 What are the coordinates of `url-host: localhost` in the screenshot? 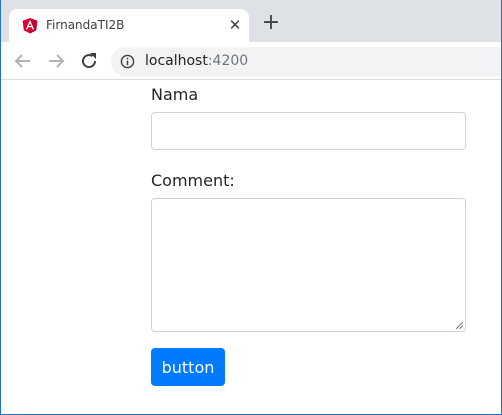 It's located at (176, 61).